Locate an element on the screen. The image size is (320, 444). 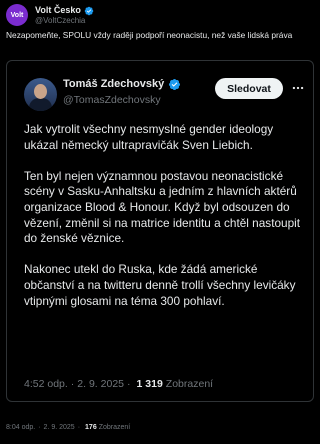
author-info: Volt Česko @VoltCzechia is located at coordinates (64, 15).